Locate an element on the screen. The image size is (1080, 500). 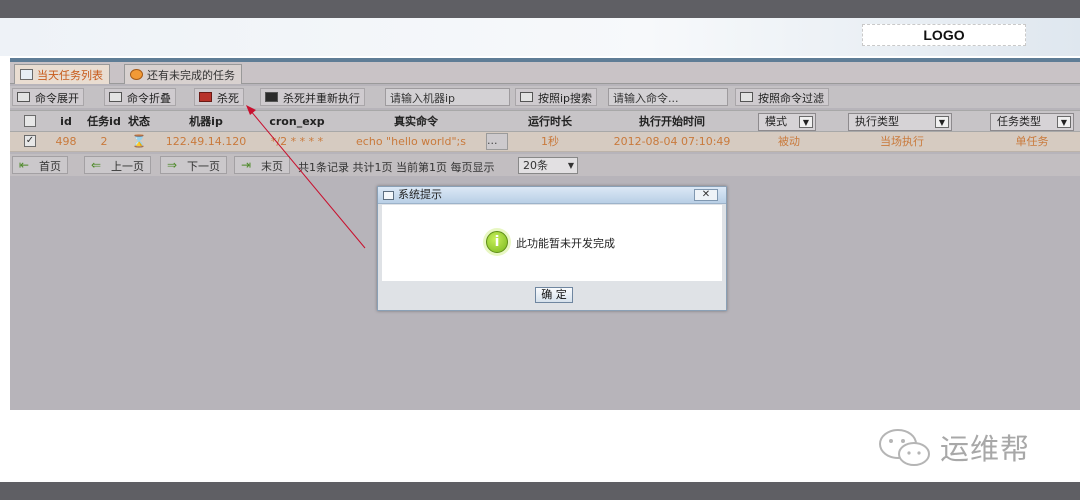
button-label: 命令折叠 is located at coordinates (149, 98).